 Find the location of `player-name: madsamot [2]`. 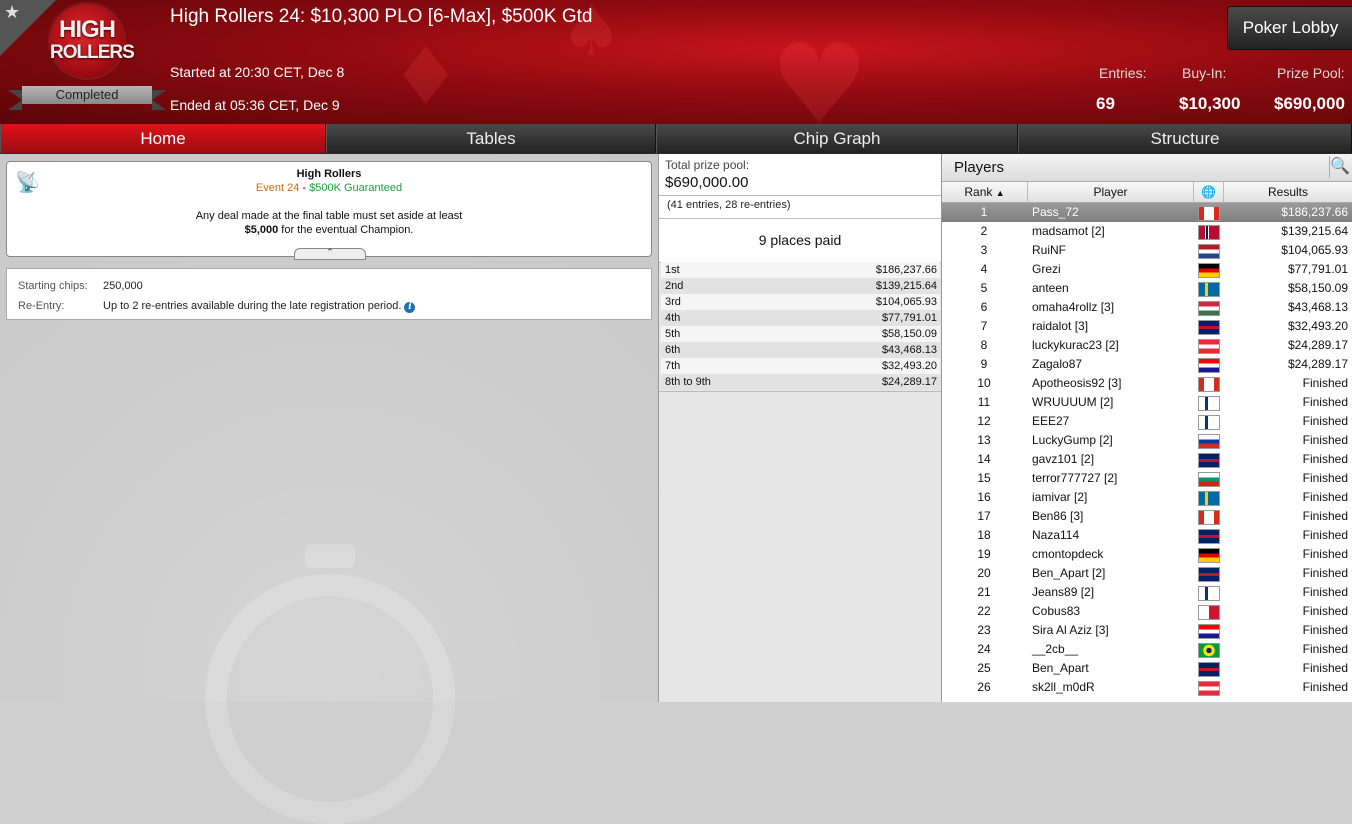

player-name: madsamot [2] is located at coordinates (1068, 231).